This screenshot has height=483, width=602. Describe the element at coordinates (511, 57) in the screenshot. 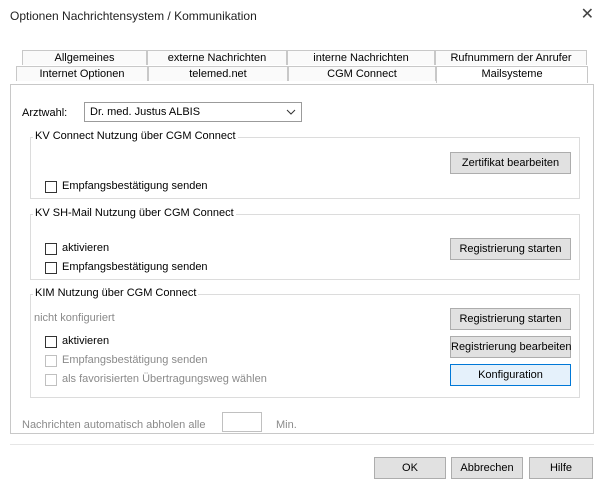

I see `tab-rufnummern: Rufnummern der Anrufer` at that location.